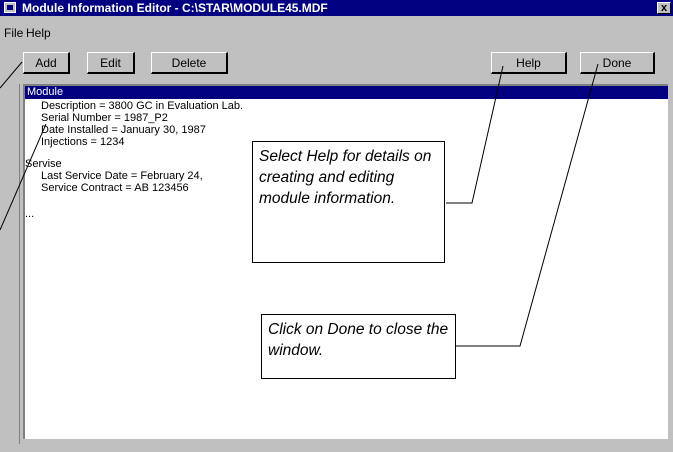 This screenshot has width=673, height=452. I want to click on service-contract-line: Service Contract = AB 123456, so click(115, 188).